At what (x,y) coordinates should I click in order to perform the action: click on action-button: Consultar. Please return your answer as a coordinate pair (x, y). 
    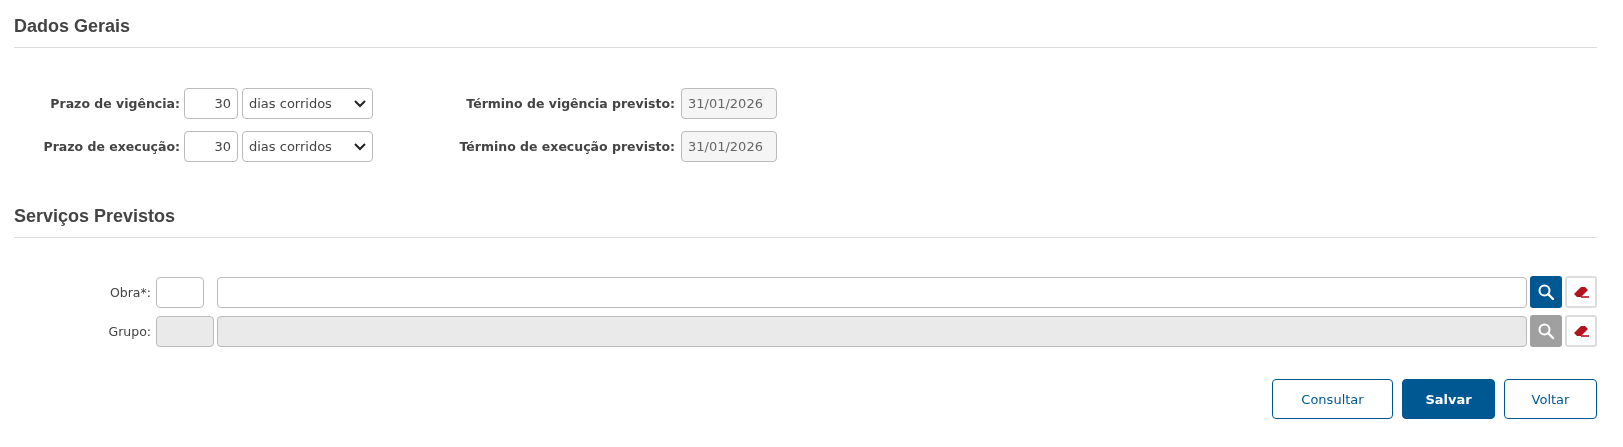
    Looking at the image, I should click on (1332, 399).